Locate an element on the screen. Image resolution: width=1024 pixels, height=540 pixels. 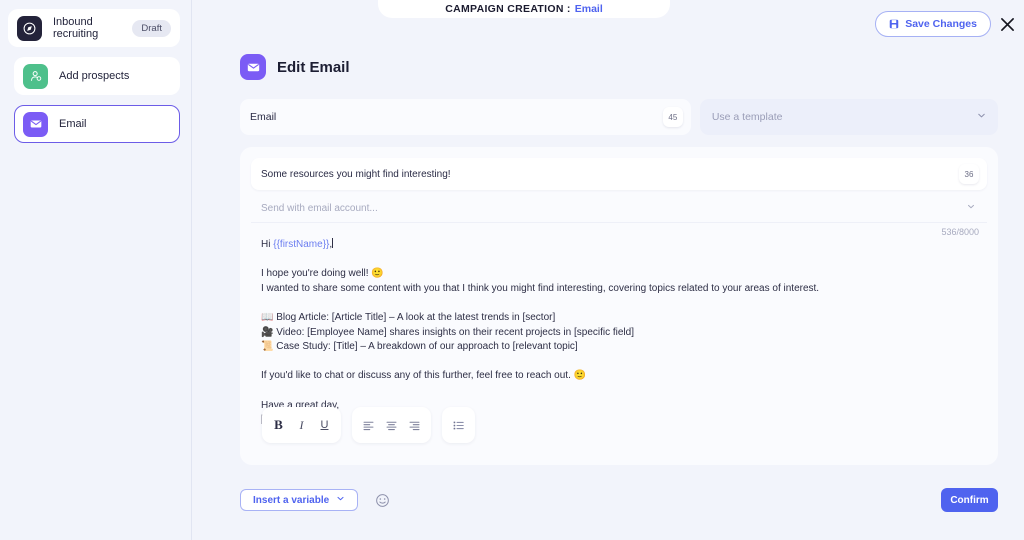
emoji-picker-button is located at coordinates (382, 500).